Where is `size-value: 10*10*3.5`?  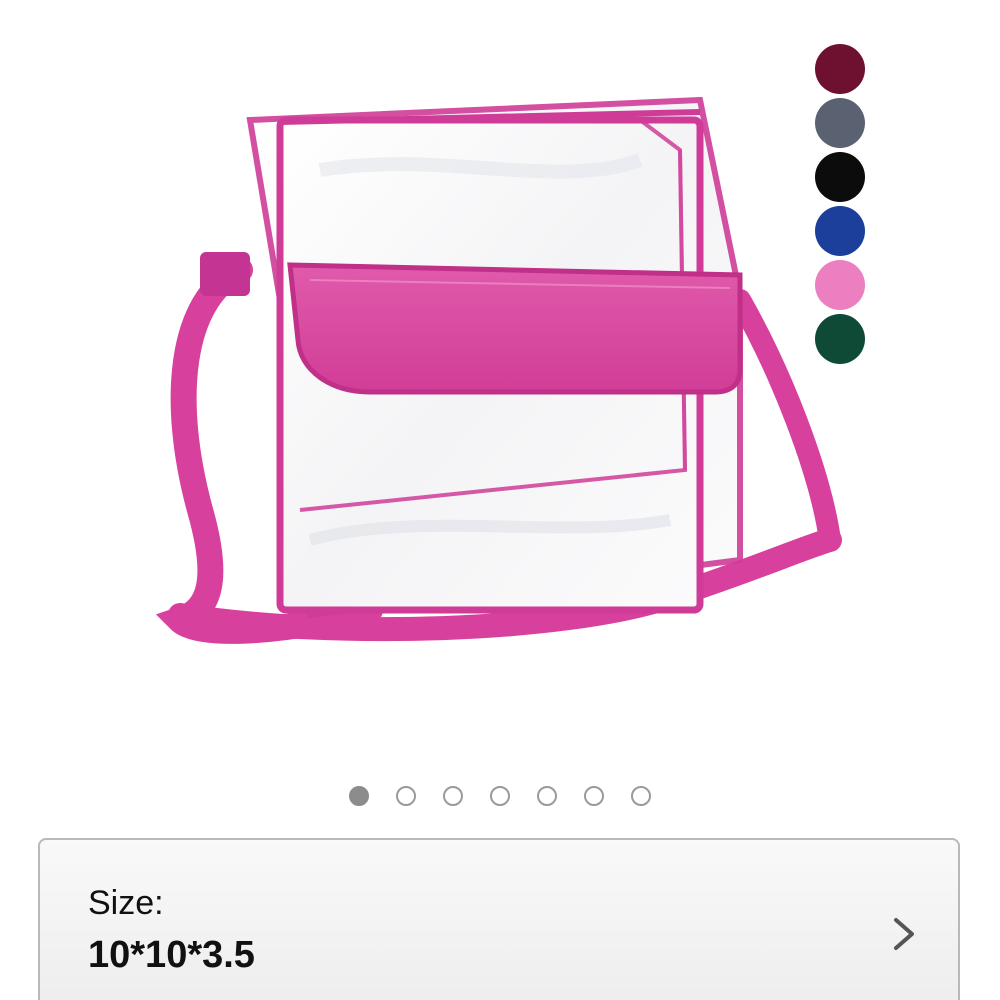
size-value: 10*10*3.5 is located at coordinates (171, 955).